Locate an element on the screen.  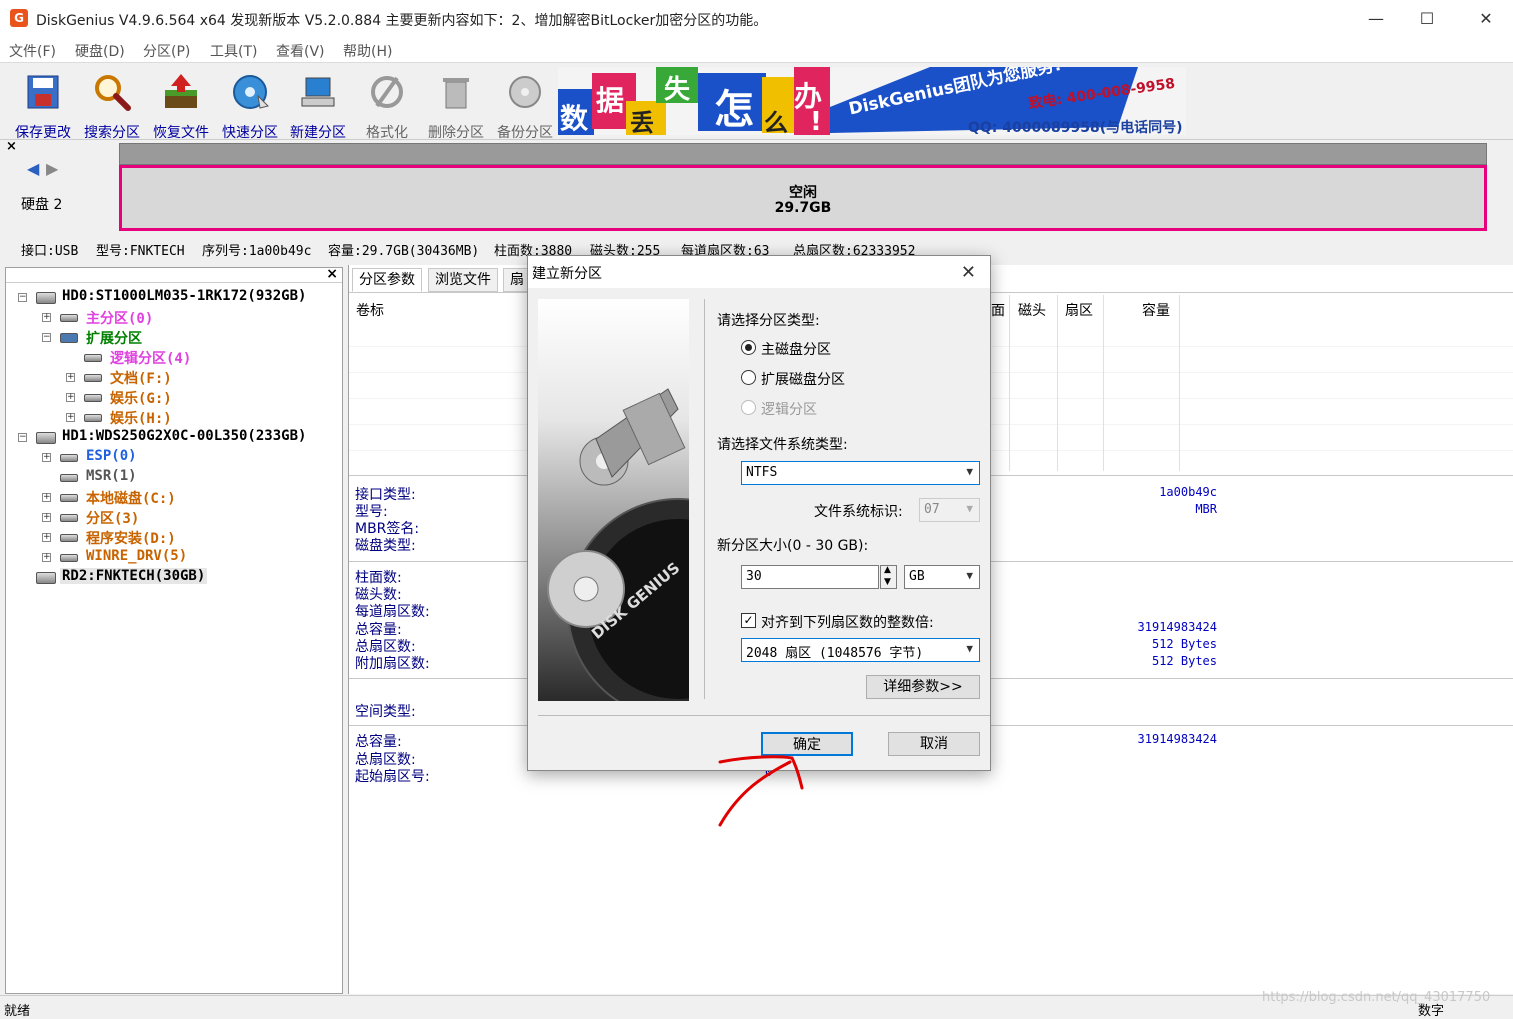
align-label: 对齐到下列扇区数的整数倍: is located at coordinates (847, 622).